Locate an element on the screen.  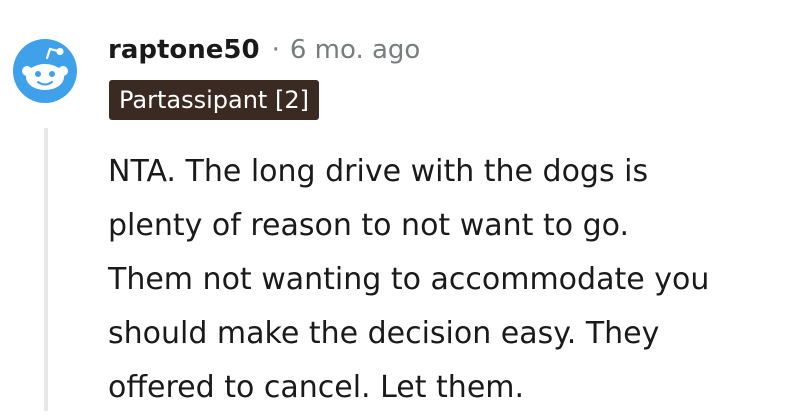
user-flair-badge: Partassipant [2] is located at coordinates (214, 100).